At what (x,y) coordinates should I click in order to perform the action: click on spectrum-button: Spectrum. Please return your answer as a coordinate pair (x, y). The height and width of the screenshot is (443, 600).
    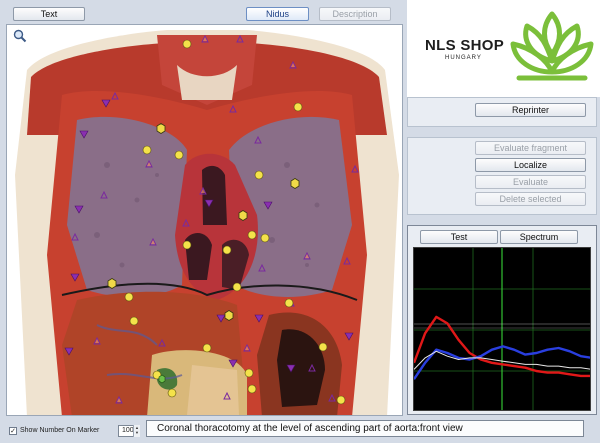
    Looking at the image, I should click on (539, 237).